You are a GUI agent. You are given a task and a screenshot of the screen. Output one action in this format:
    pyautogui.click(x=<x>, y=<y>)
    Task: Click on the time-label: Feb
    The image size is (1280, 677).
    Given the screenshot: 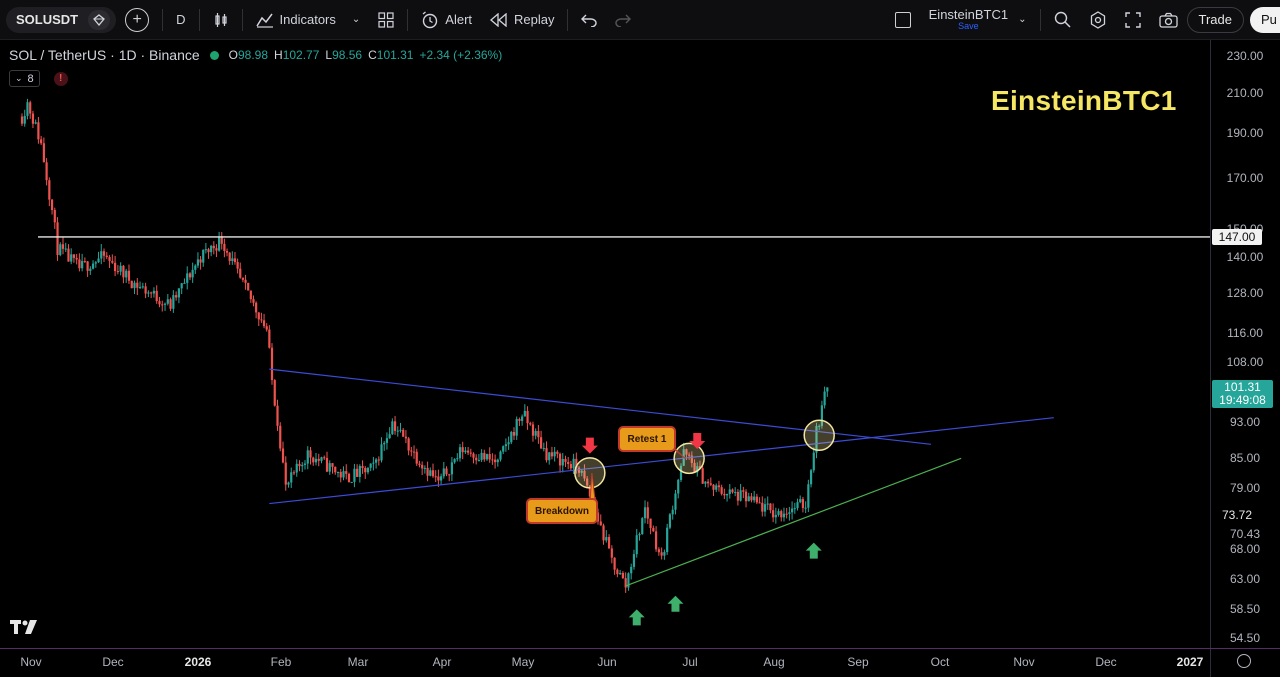 What is the action you would take?
    pyautogui.click(x=281, y=662)
    